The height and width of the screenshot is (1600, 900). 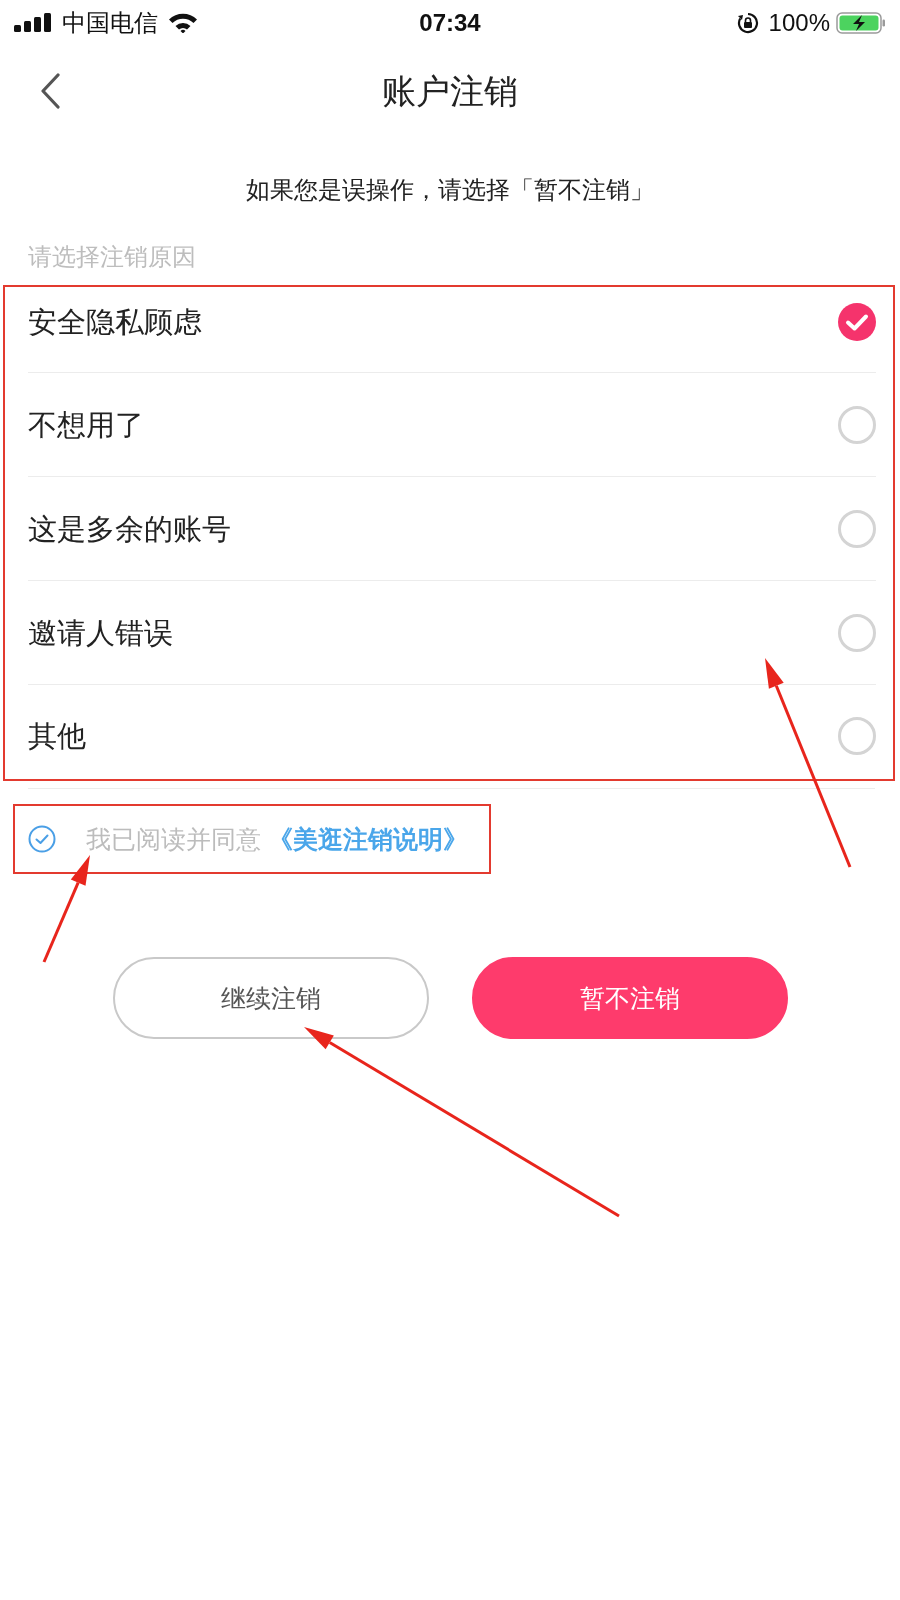 I want to click on reason-option: 安全隐私顾虑, so click(x=452, y=330).